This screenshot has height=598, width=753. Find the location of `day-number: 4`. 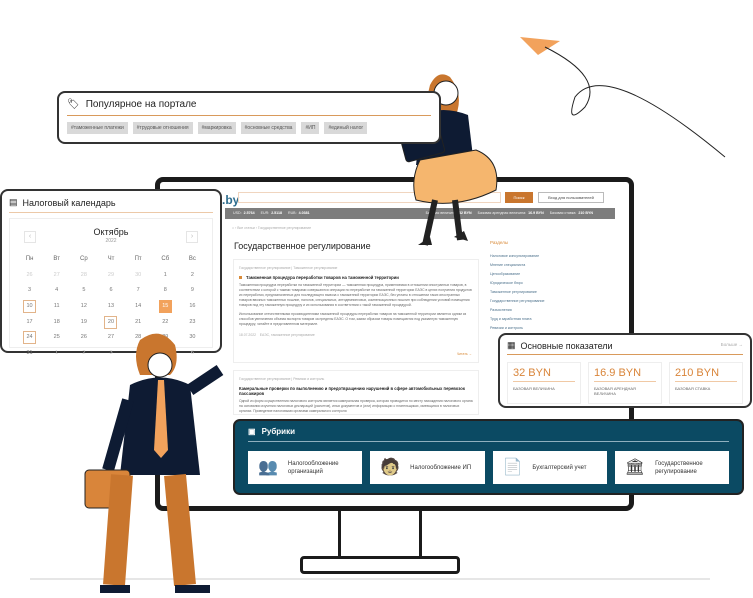

day-number: 4 is located at coordinates (57, 290).